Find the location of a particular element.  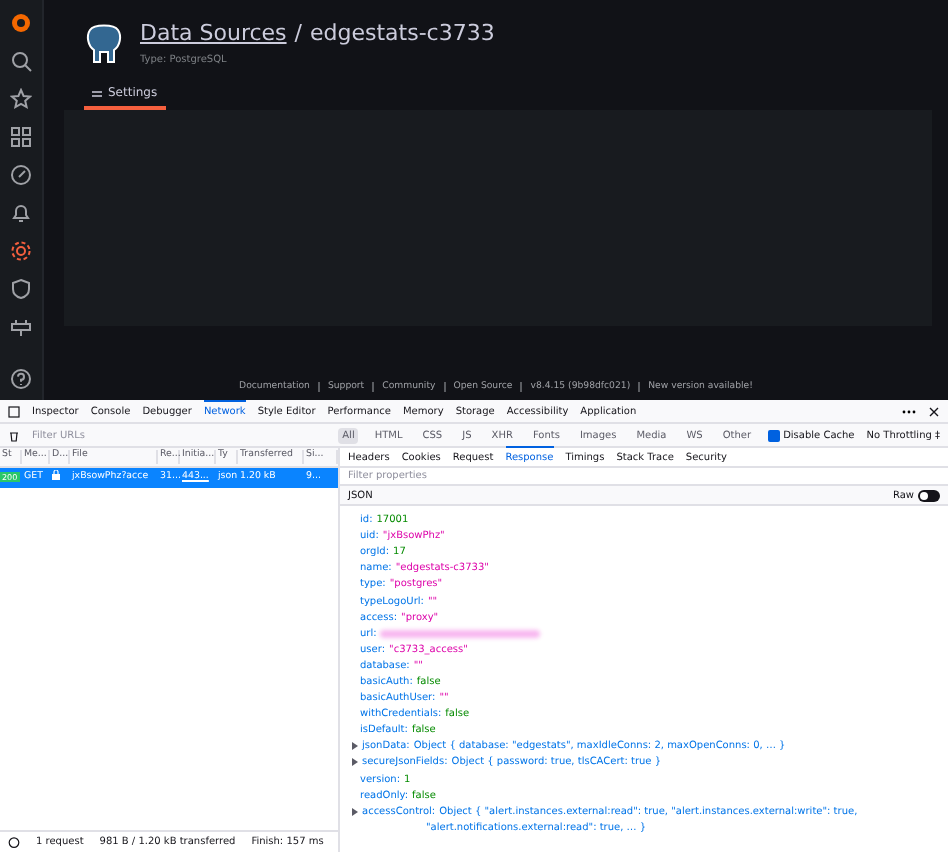

breadcrumb-link: Data Sources is located at coordinates (213, 33).